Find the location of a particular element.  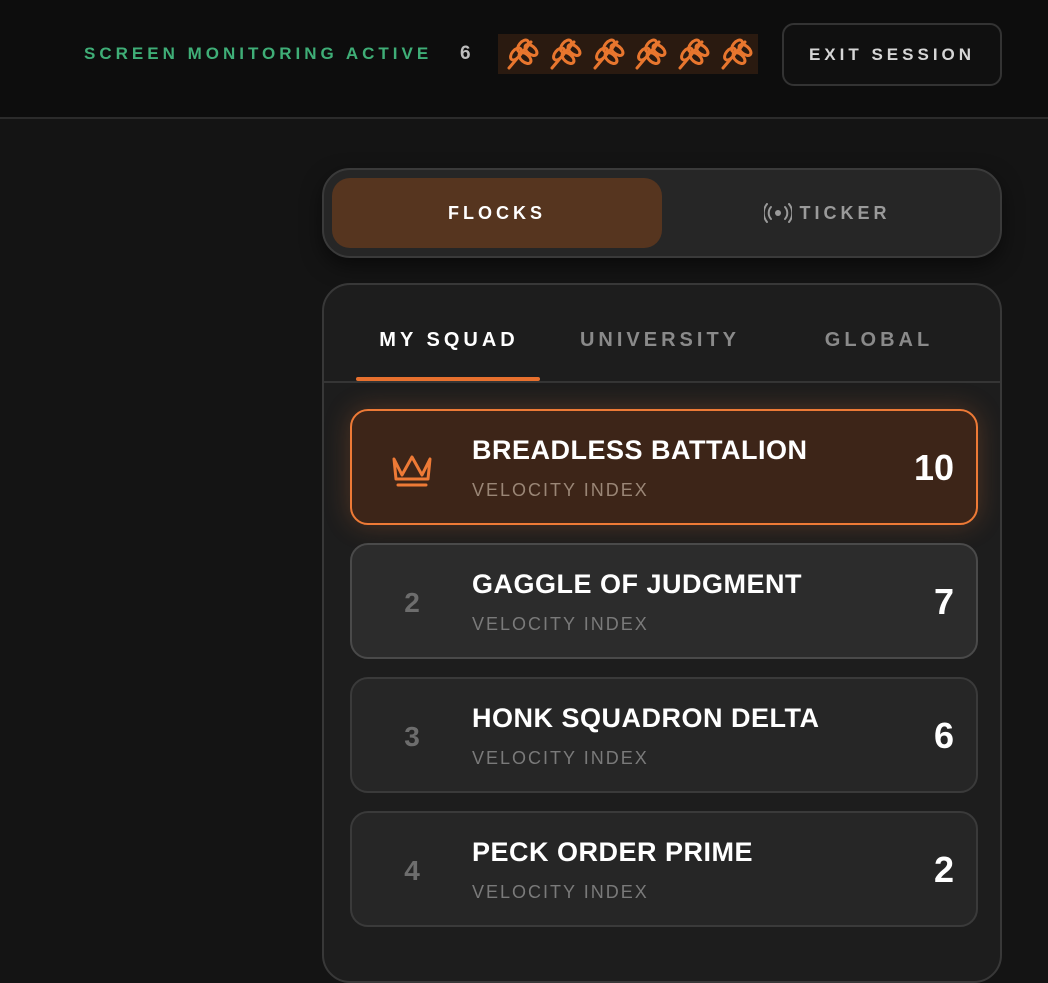

exit-session-button: EXIT SESSION is located at coordinates (892, 54).